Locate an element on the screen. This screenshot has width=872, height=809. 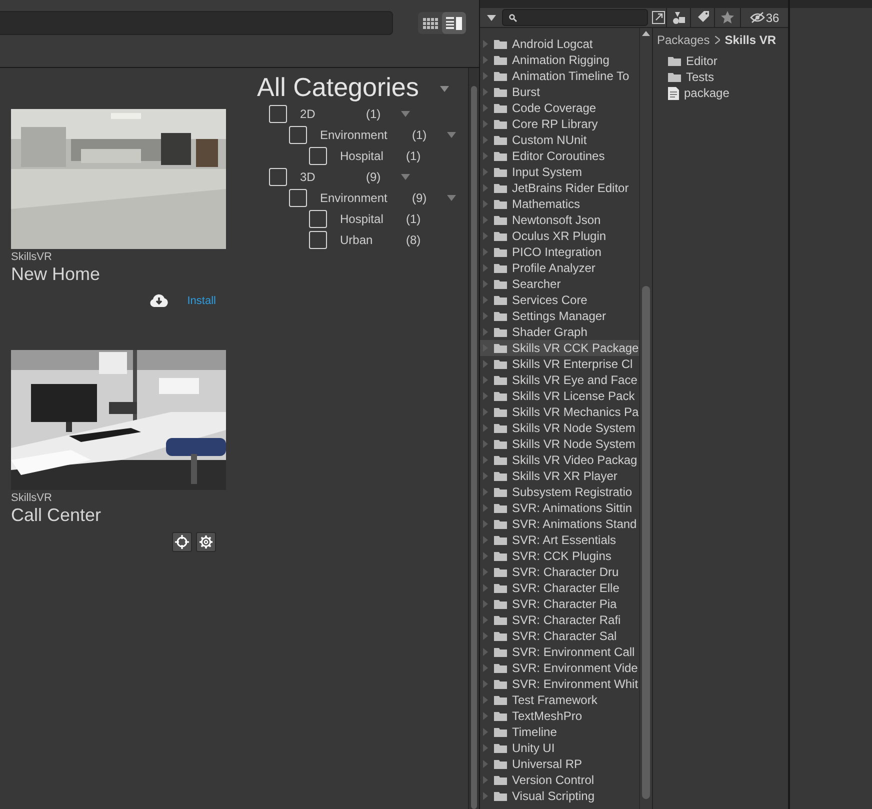
package-folder-row: SVR: Character Rafi is located at coordinates (559, 620).